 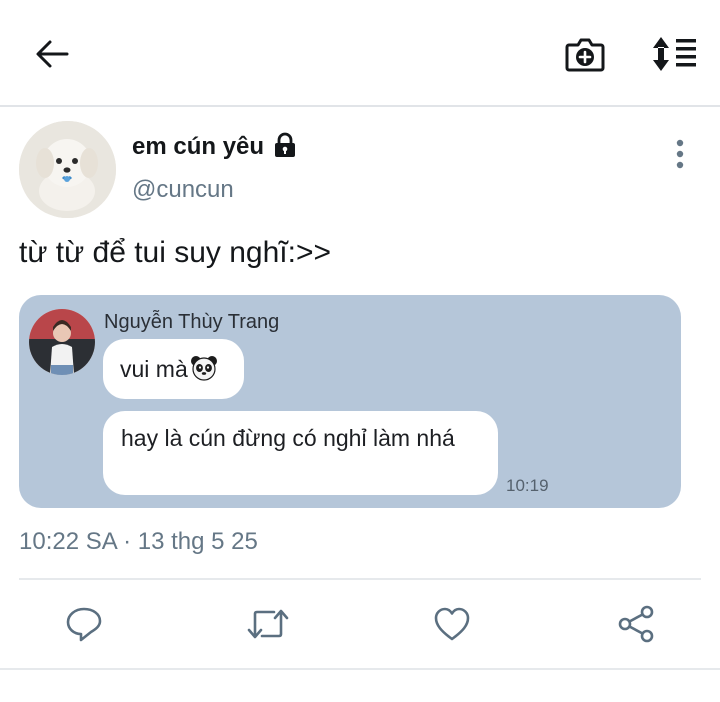 I want to click on avatar, so click(x=67, y=169).